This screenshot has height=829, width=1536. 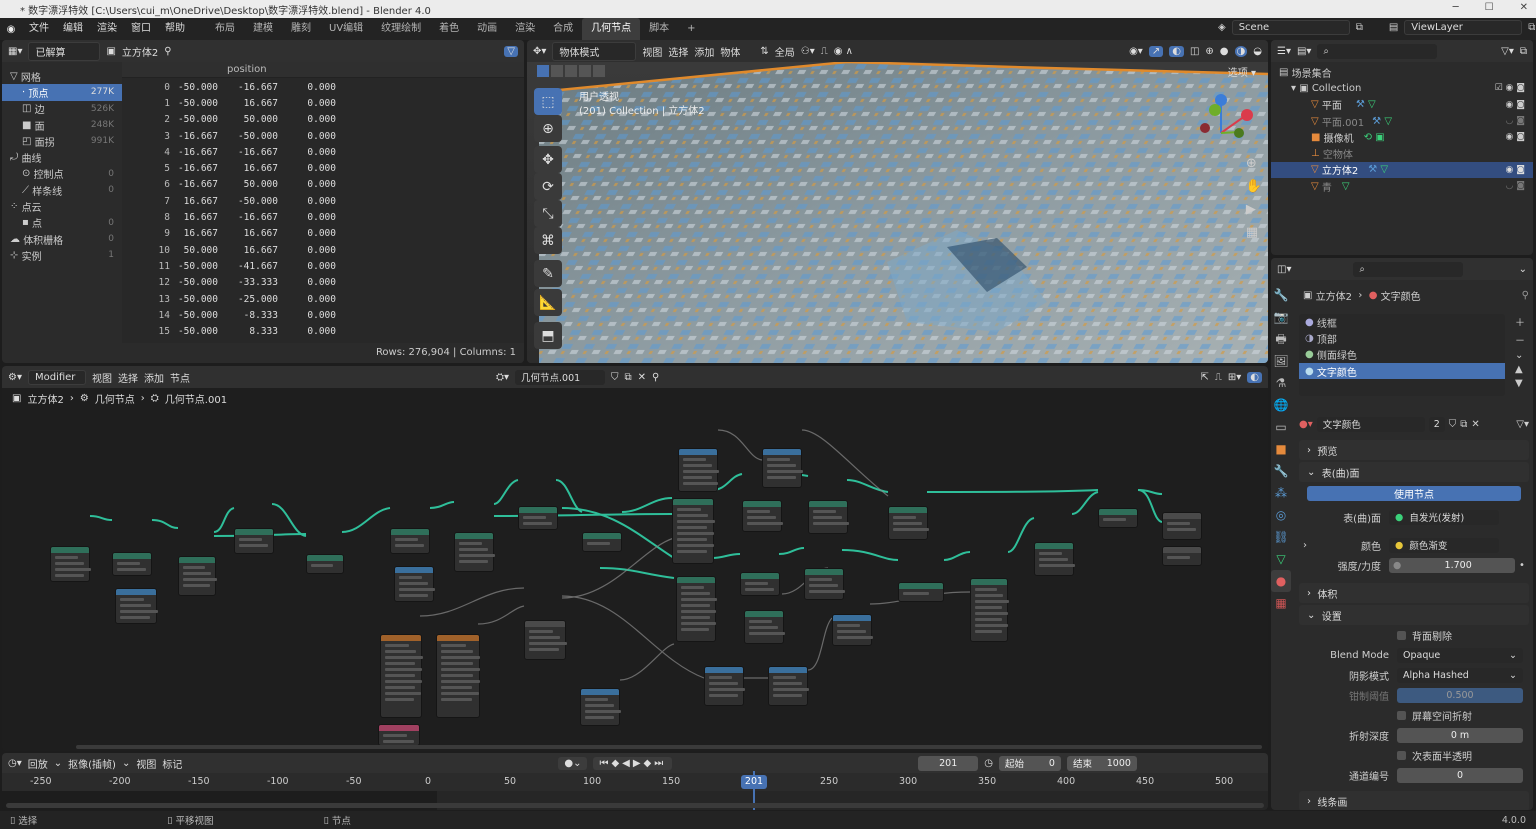 What do you see at coordinates (1284, 51) in the screenshot?
I see `editor-type-icon: ☰▾` at bounding box center [1284, 51].